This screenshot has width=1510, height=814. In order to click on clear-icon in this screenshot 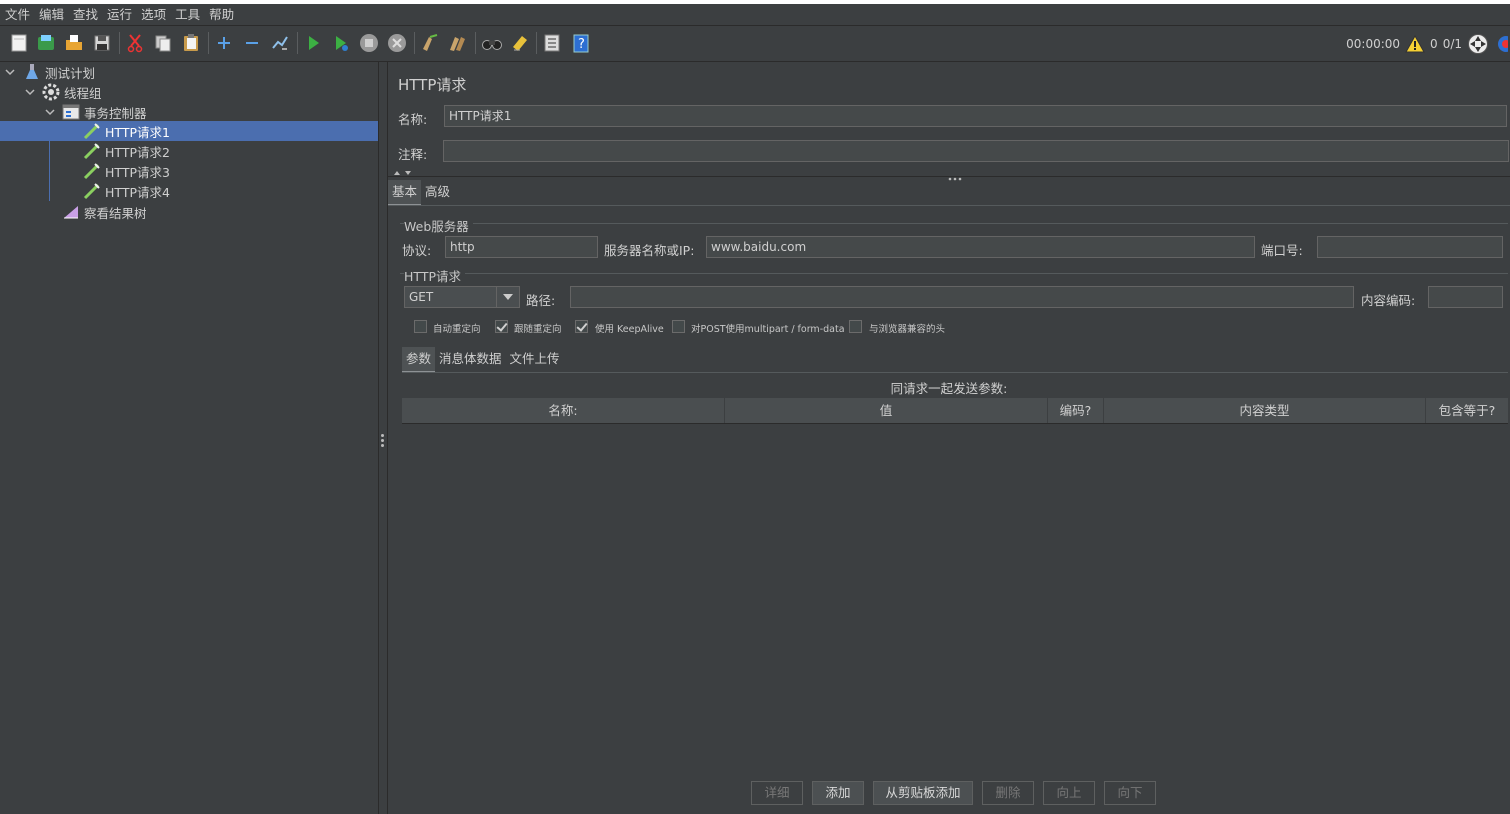, I will do `click(430, 43)`.